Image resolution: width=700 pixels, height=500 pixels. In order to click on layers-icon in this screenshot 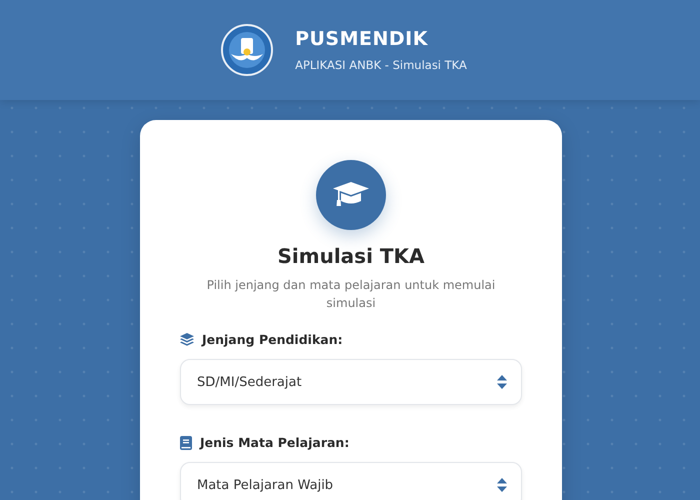, I will do `click(187, 339)`.